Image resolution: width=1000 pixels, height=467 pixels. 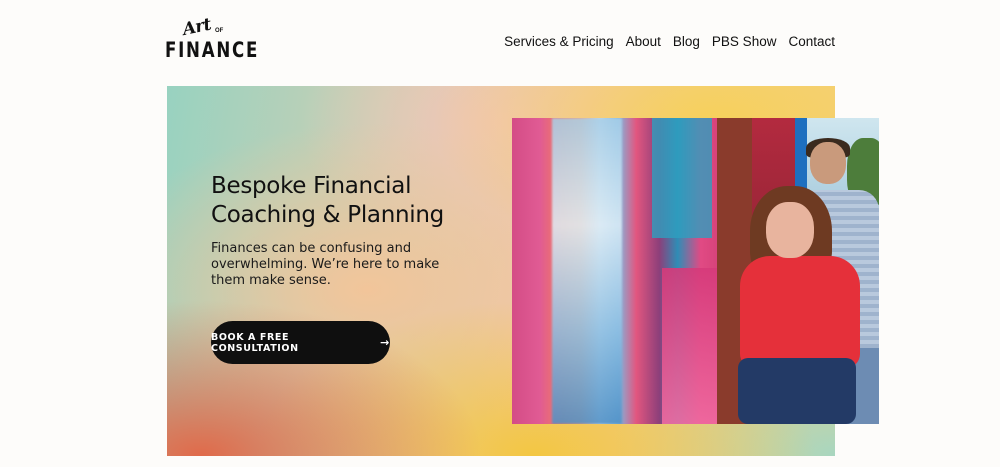 What do you see at coordinates (300, 342) in the screenshot?
I see `book-consultation-button: Book a free consultation →` at bounding box center [300, 342].